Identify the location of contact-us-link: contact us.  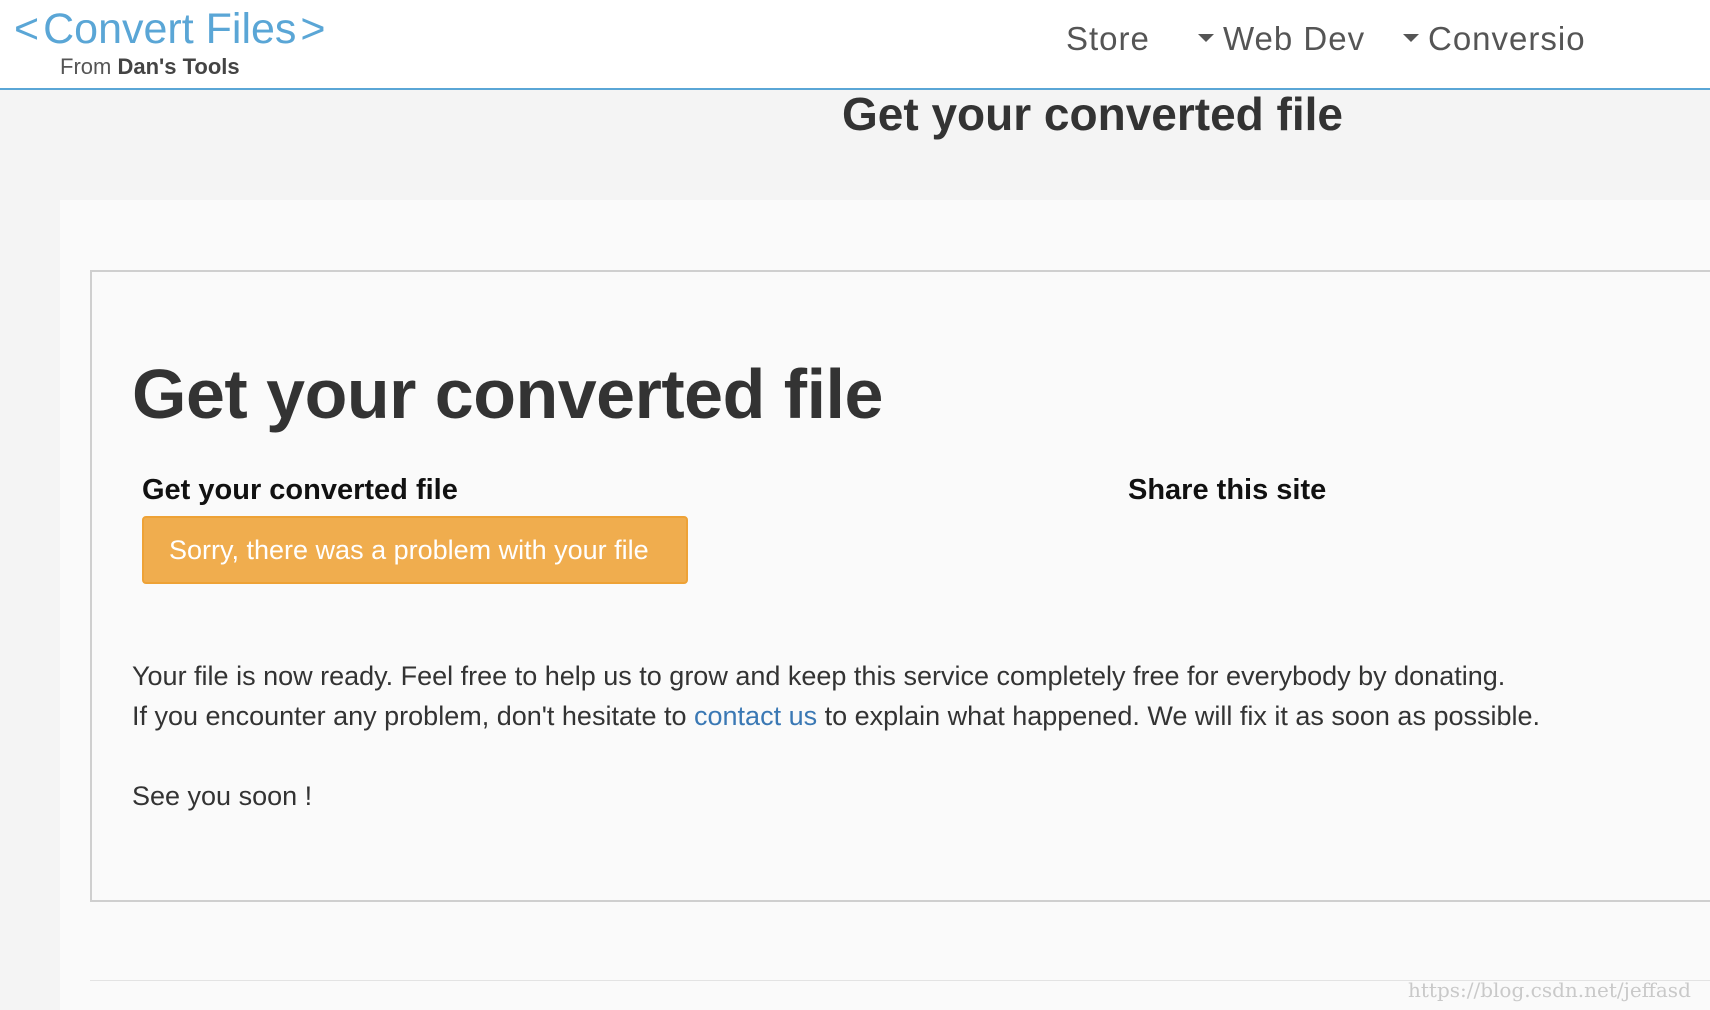
(755, 716).